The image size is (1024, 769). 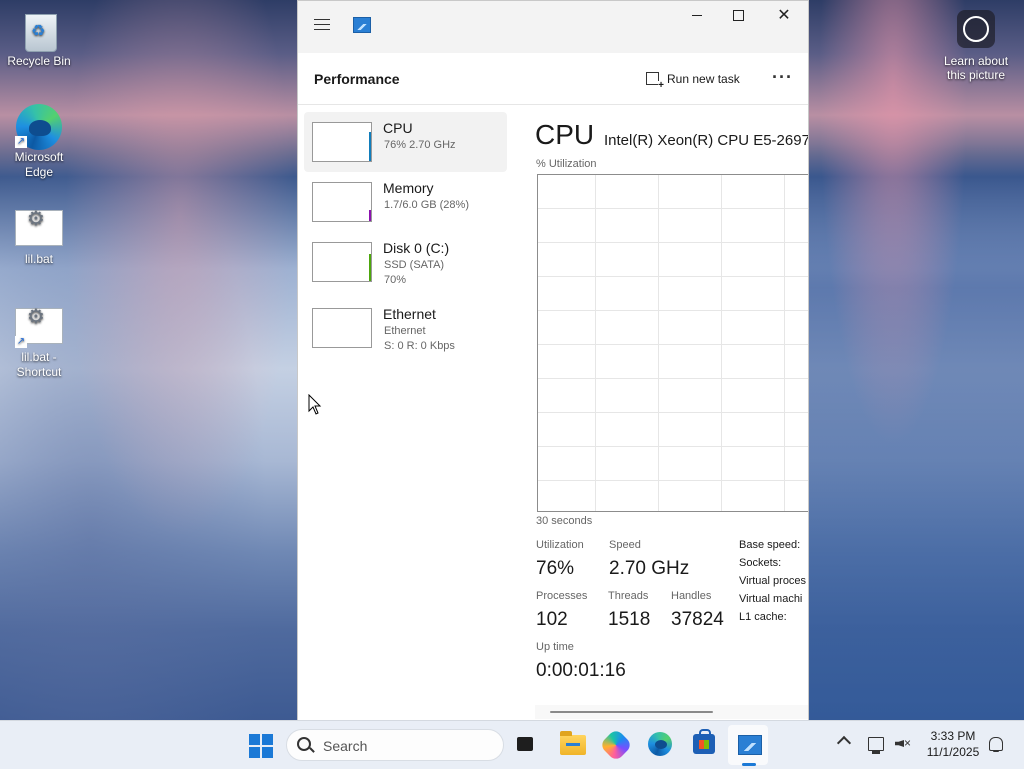 I want to click on uptime-value: 0:00:01:16, so click(x=581, y=670).